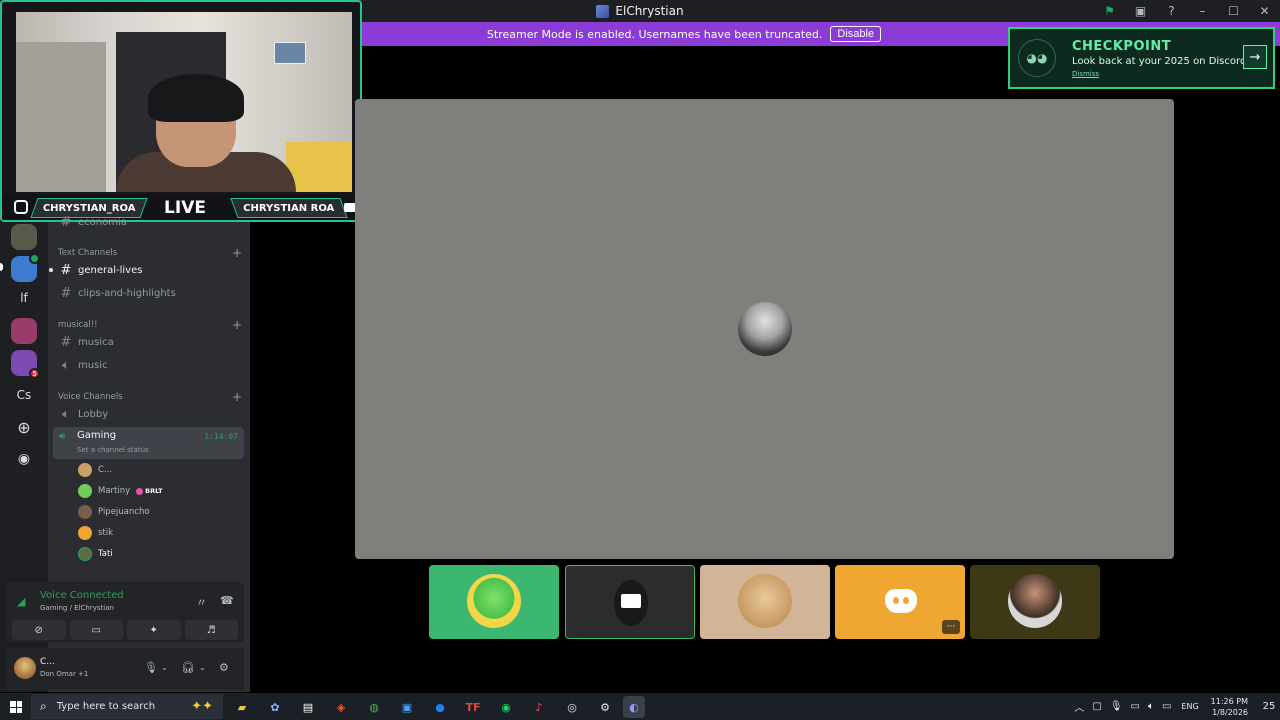 The width and height of the screenshot is (1280, 720). What do you see at coordinates (1171, 11) in the screenshot?
I see `help-icon: ?` at bounding box center [1171, 11].